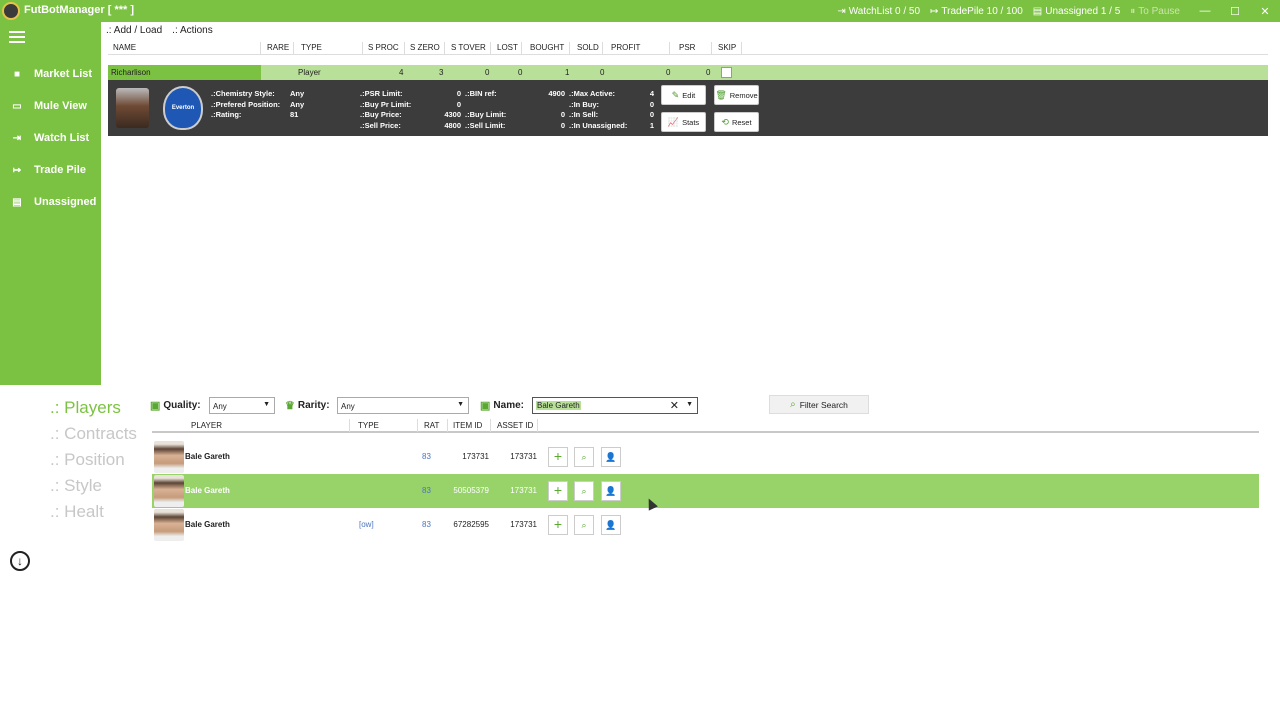 The width and height of the screenshot is (1280, 720). I want to click on asset-id: 173731, so click(523, 524).